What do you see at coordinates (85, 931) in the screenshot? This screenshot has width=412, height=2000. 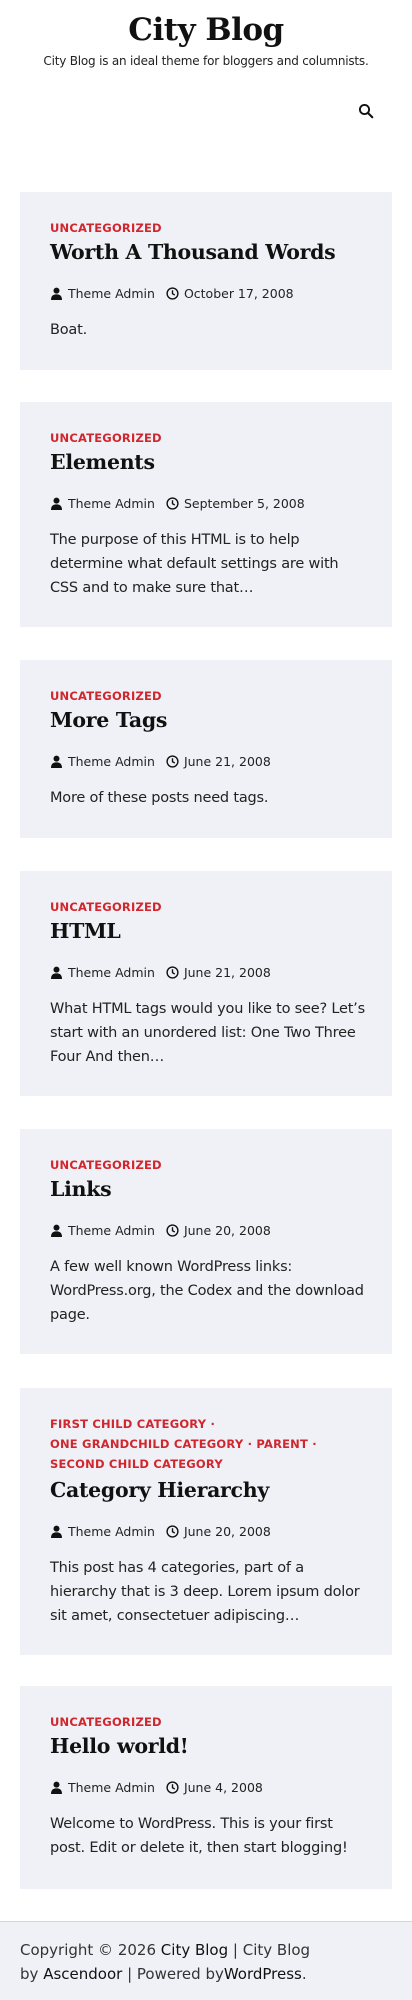 I see `post-title: HTML` at bounding box center [85, 931].